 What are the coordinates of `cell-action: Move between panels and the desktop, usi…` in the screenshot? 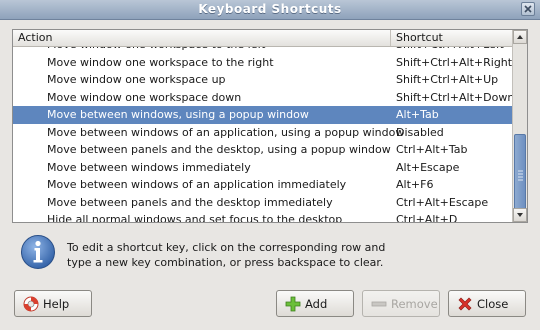 It's located at (219, 149).